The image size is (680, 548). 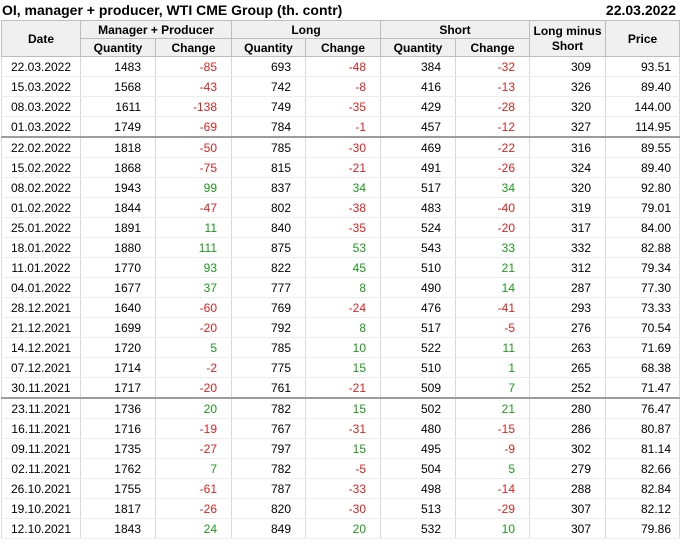 I want to click on long-change-cell: 20, so click(x=343, y=528).